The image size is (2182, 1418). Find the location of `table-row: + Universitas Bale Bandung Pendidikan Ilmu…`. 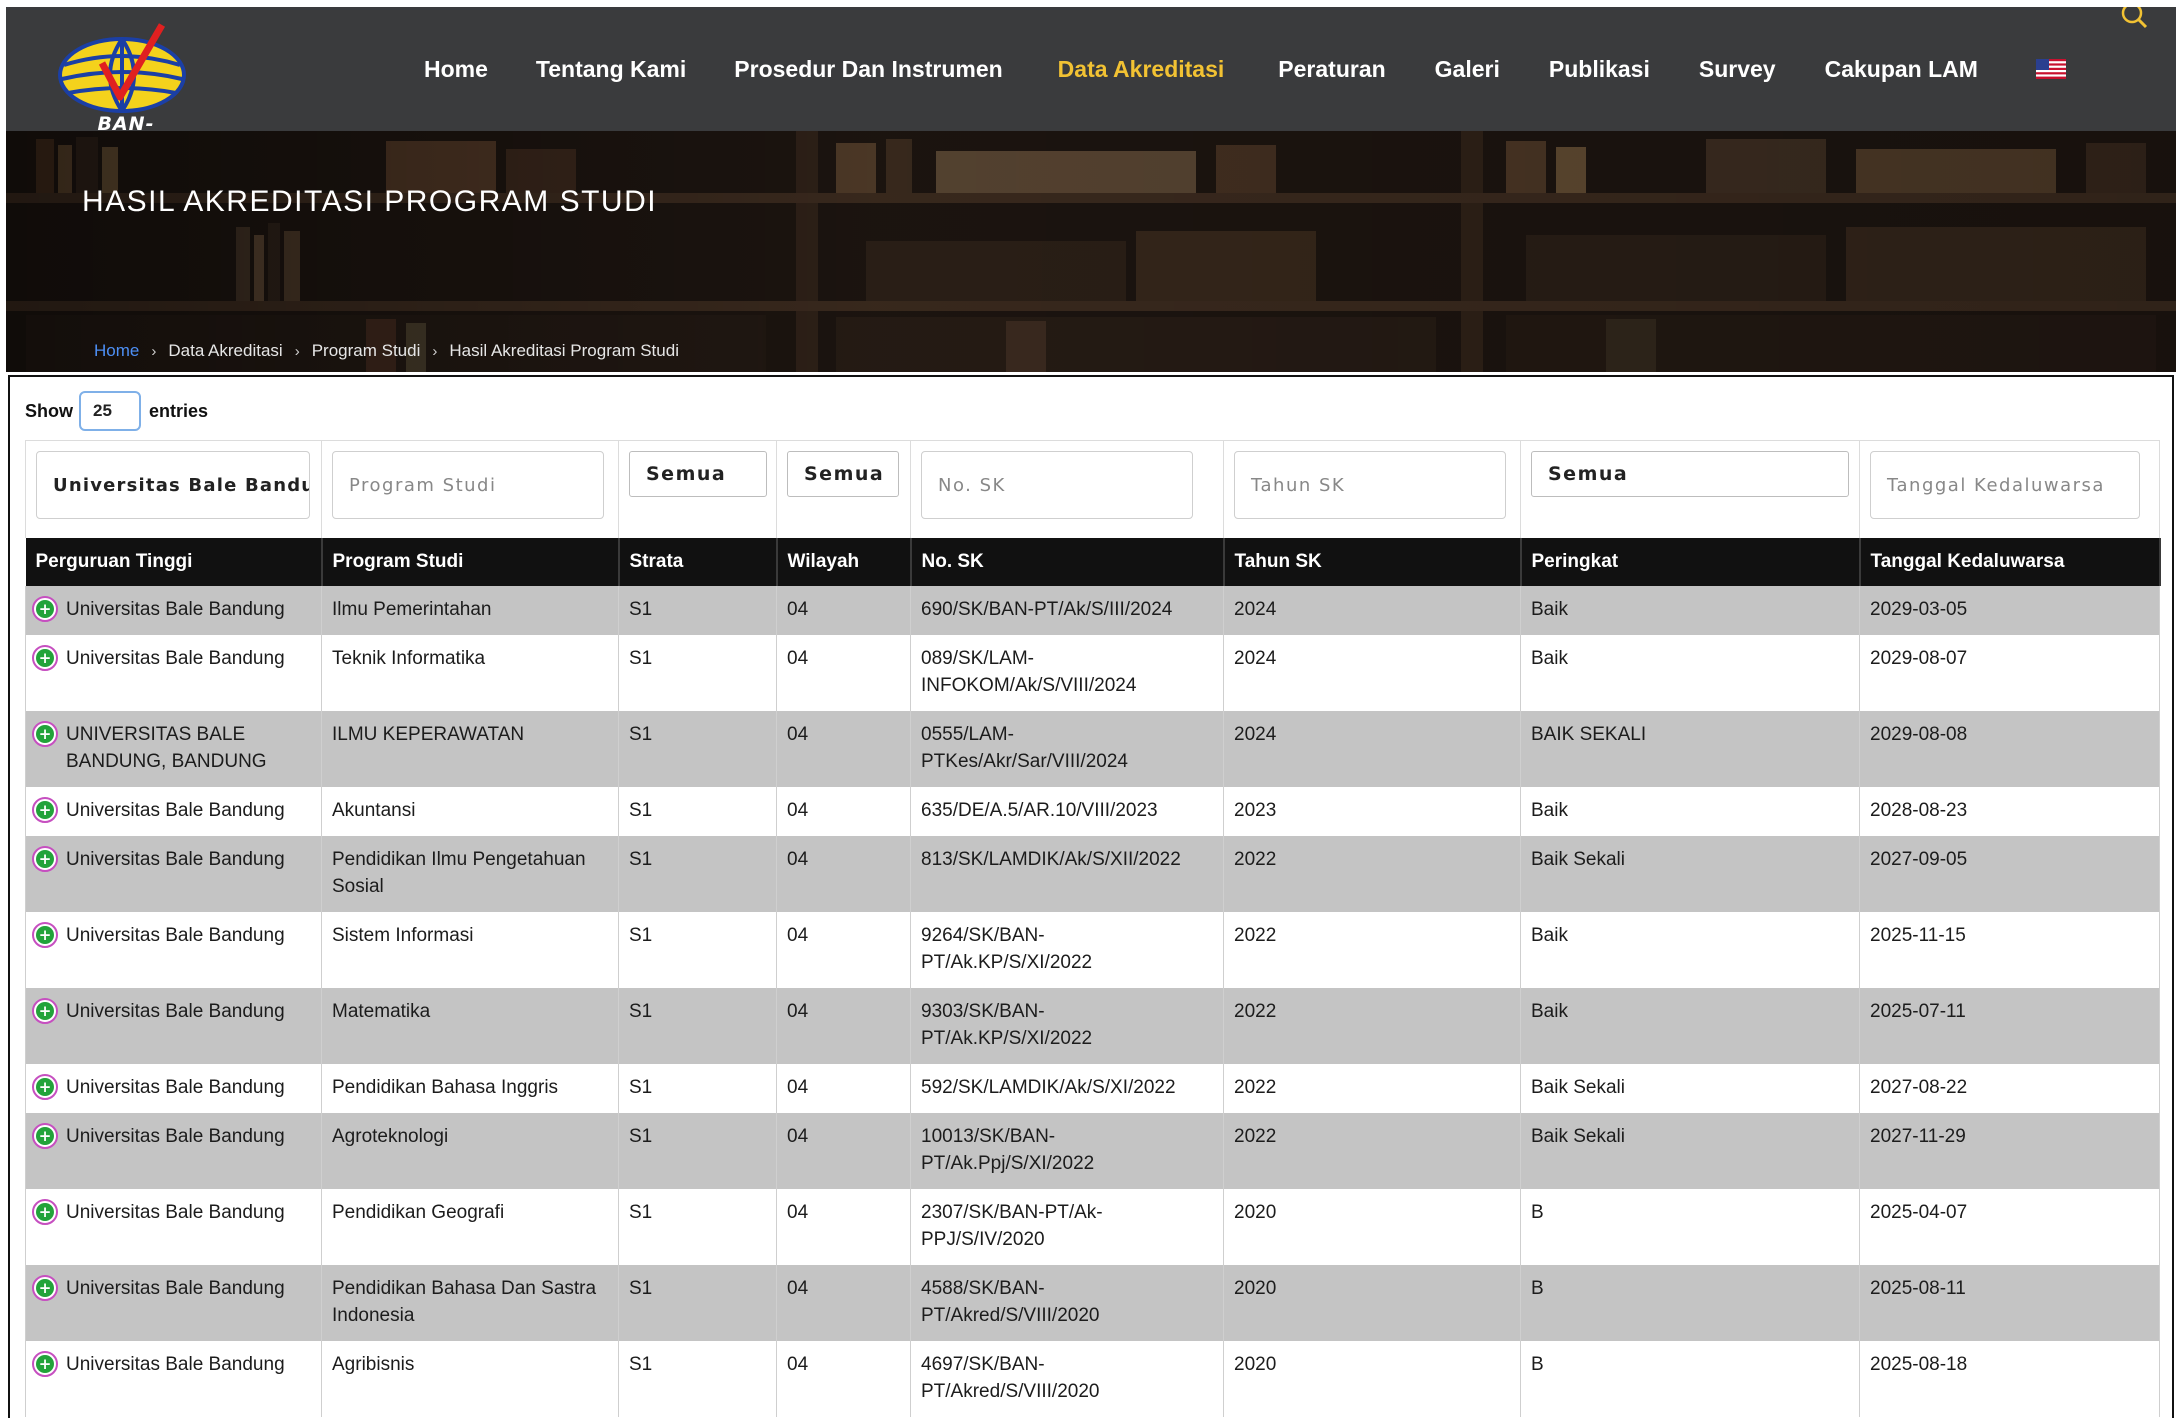

table-row: + Universitas Bale Bandung Pendidikan Ilmu… is located at coordinates (1092, 873).